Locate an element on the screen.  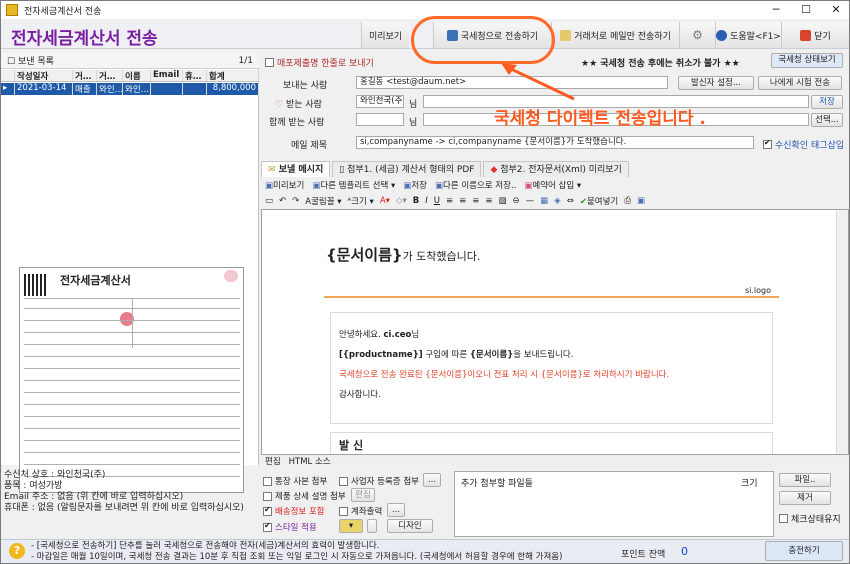
align-center-icon: ≡ is located at coordinates (462, 201).